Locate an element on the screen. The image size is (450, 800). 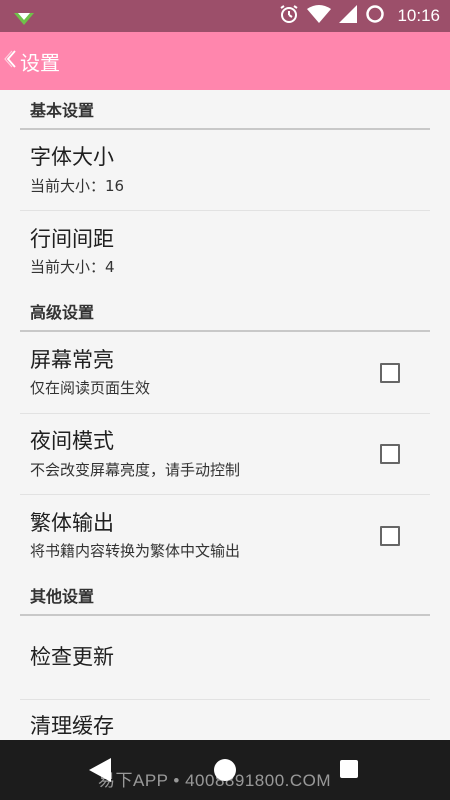
pref-font-size: 字体大小 当前大小：16 is located at coordinates (225, 170).